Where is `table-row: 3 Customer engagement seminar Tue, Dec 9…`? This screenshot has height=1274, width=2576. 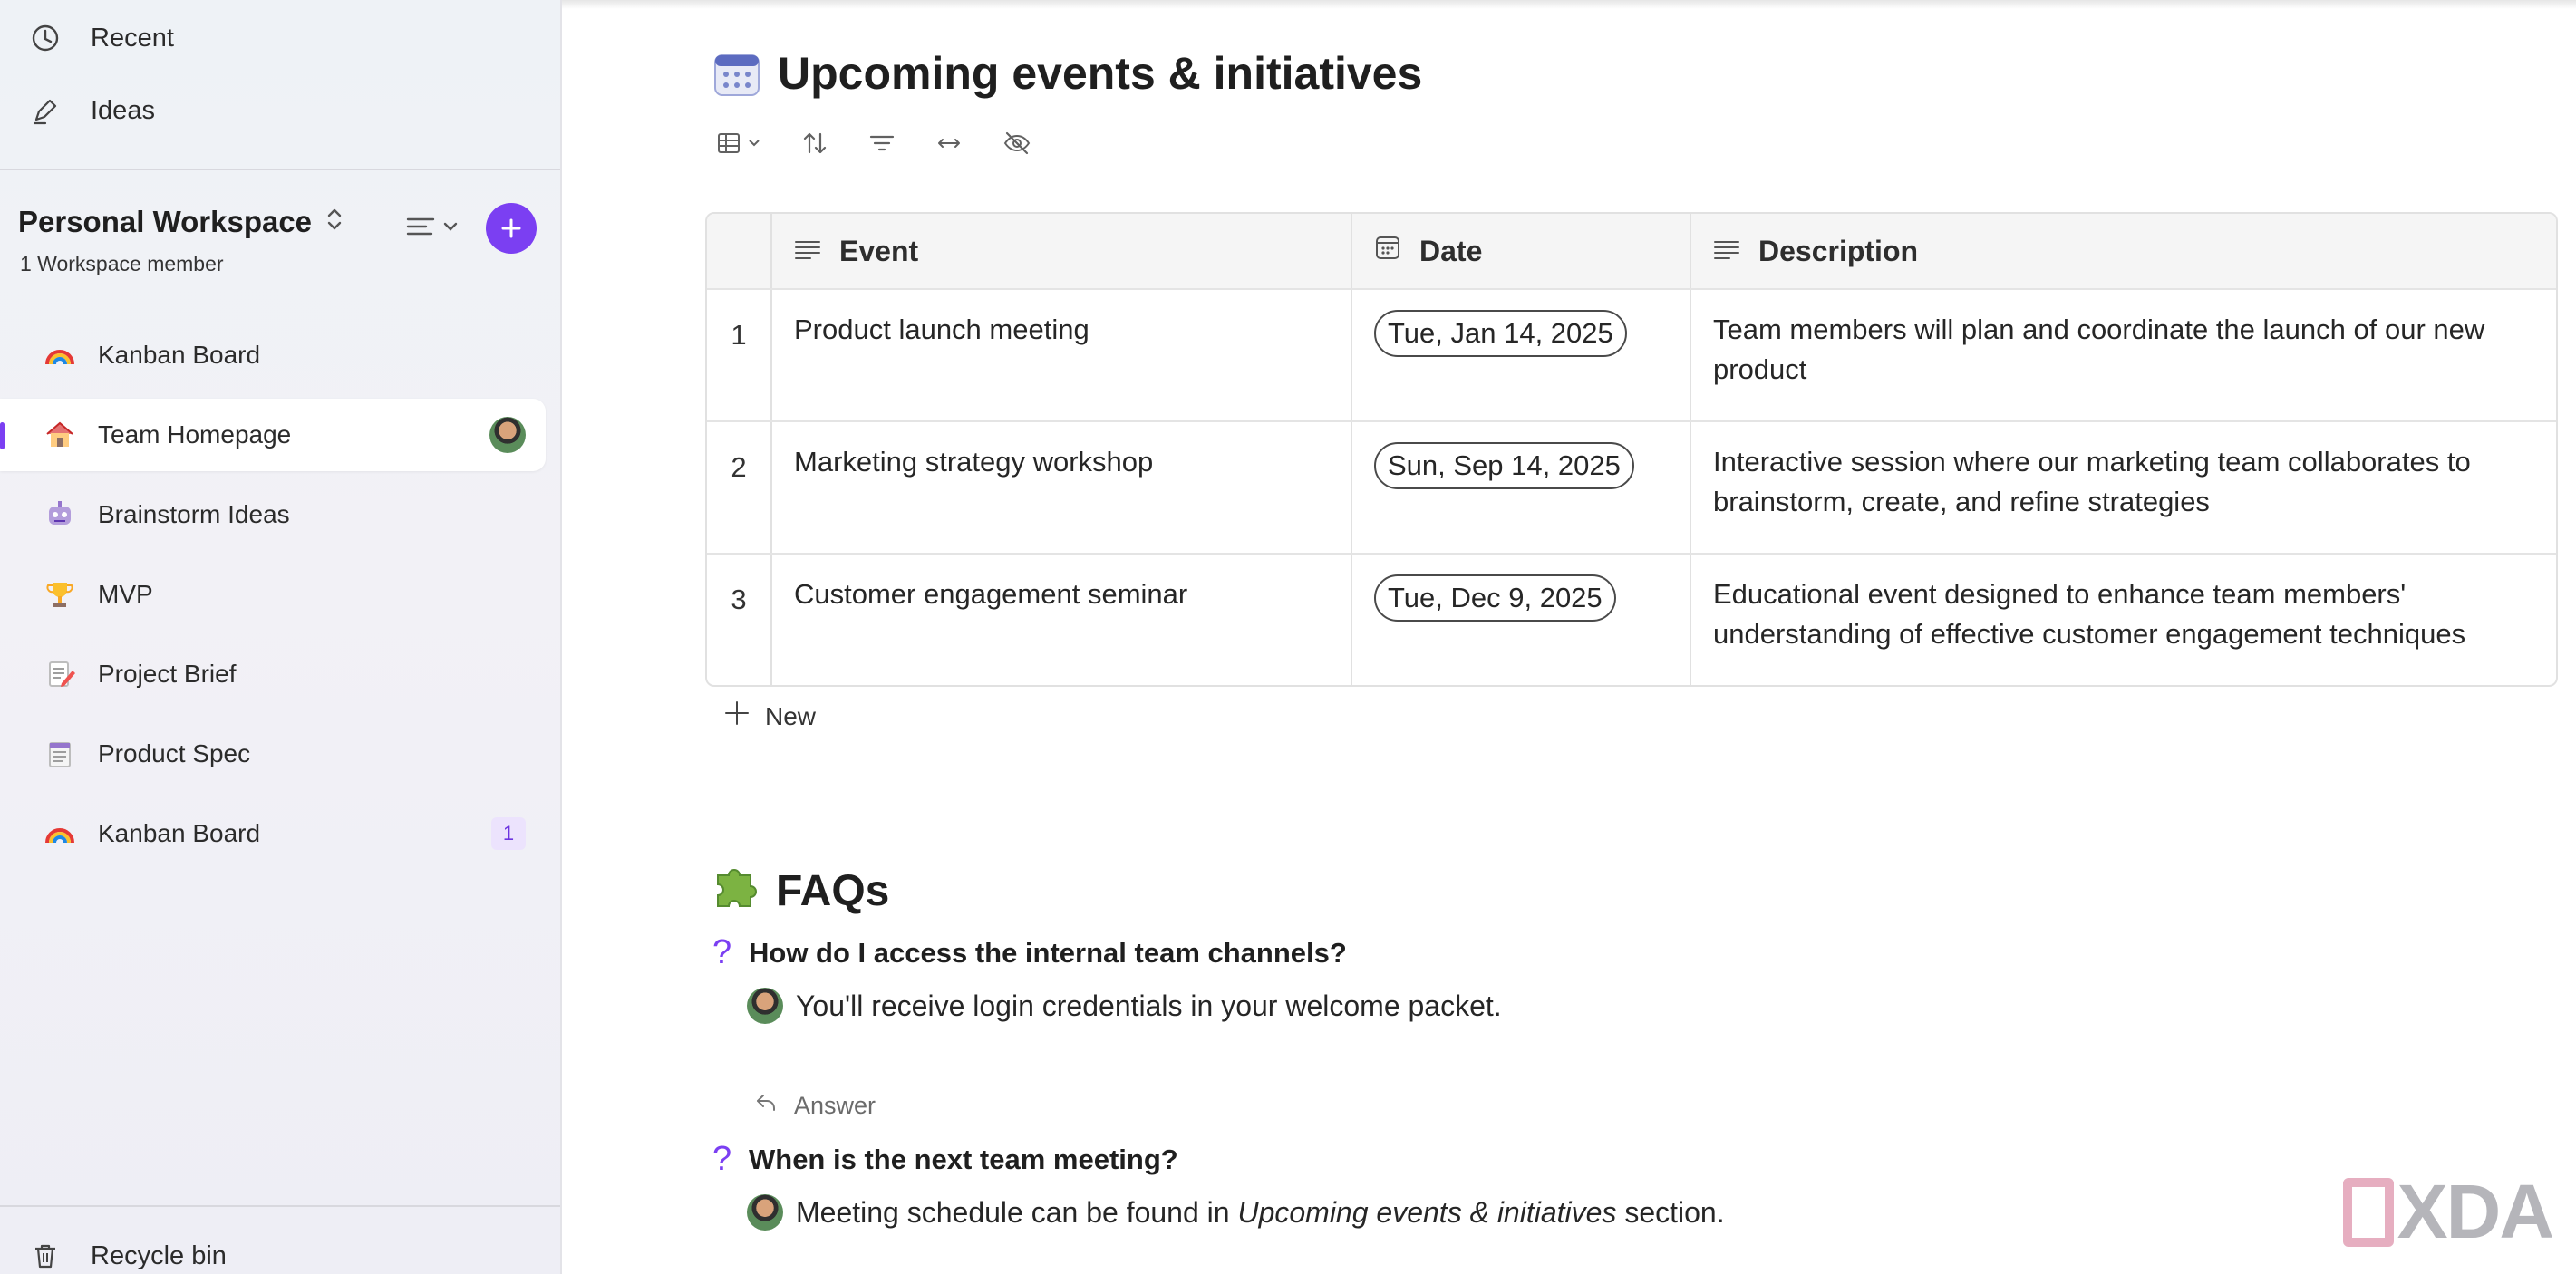
table-row: 3 Customer engagement seminar Tue, Dec 9… is located at coordinates (1631, 619).